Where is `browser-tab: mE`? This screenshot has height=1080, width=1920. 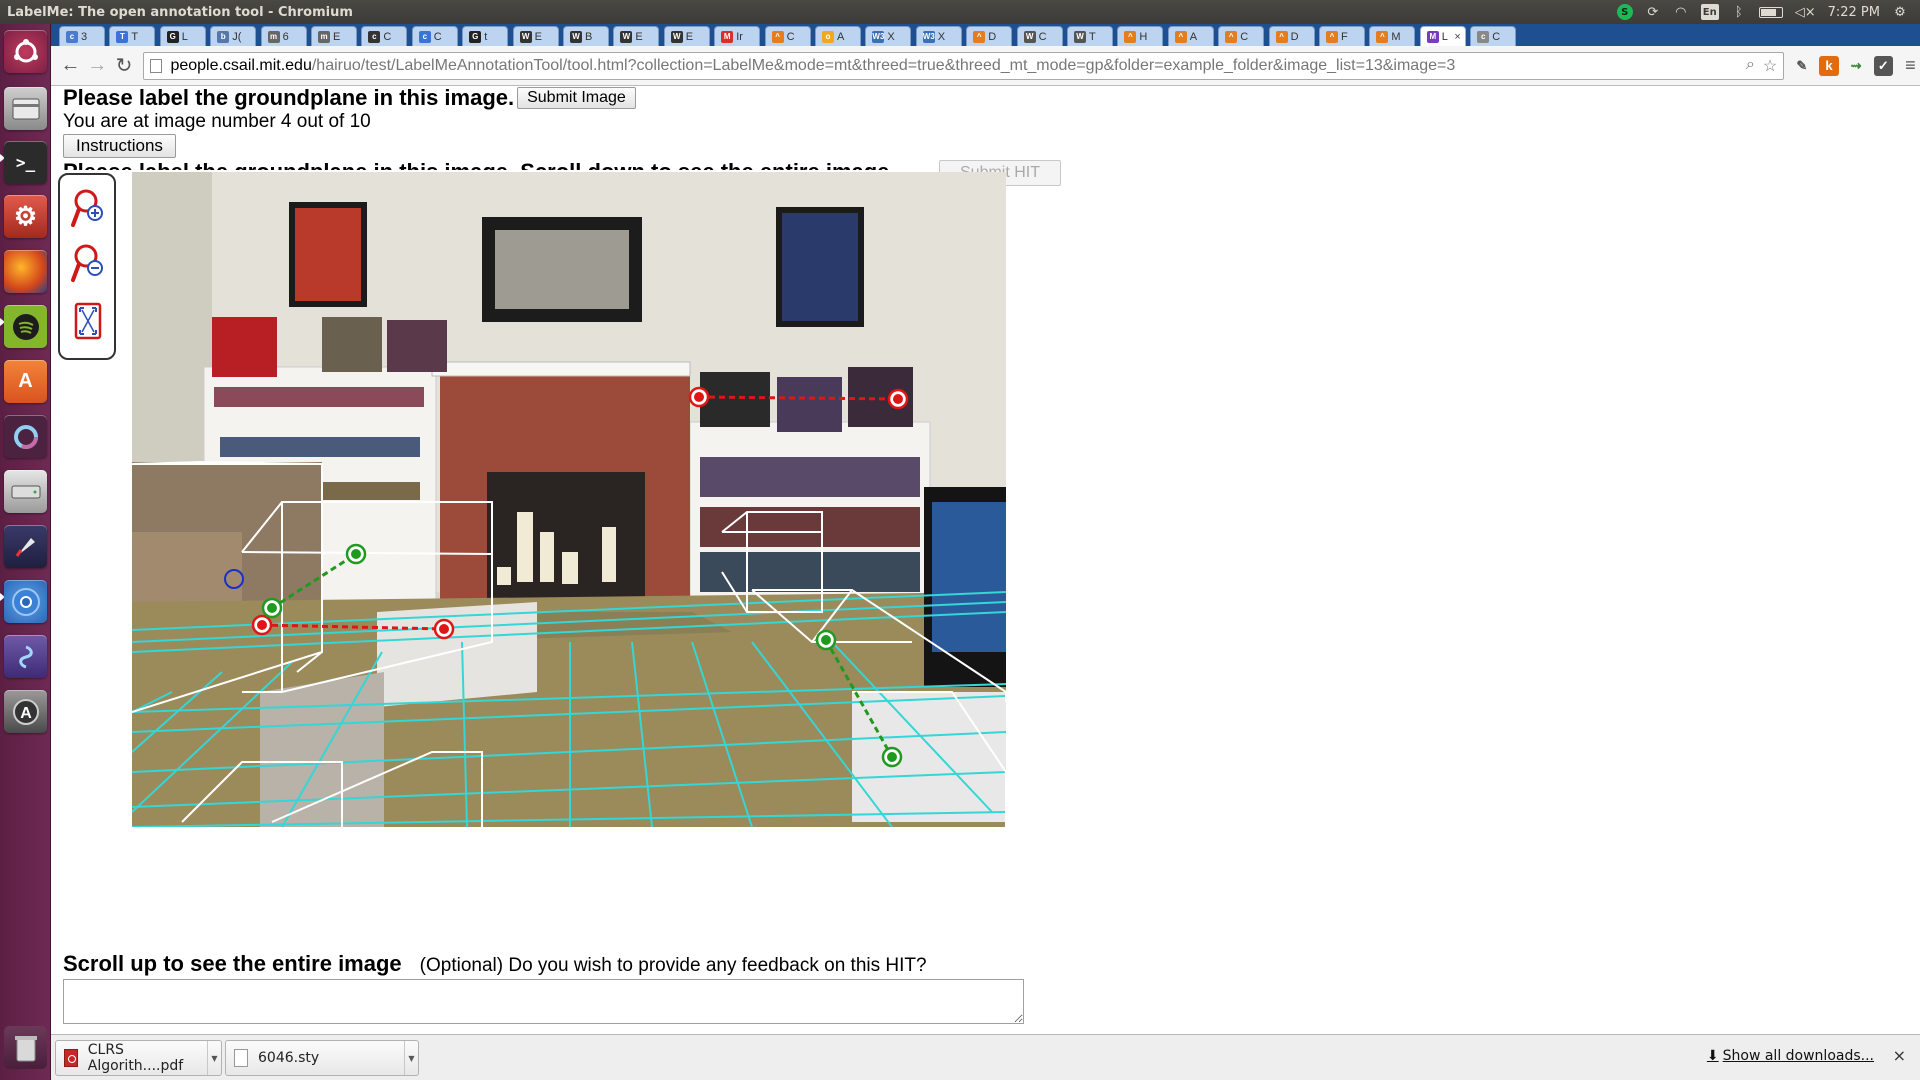 browser-tab: mE is located at coordinates (334, 36).